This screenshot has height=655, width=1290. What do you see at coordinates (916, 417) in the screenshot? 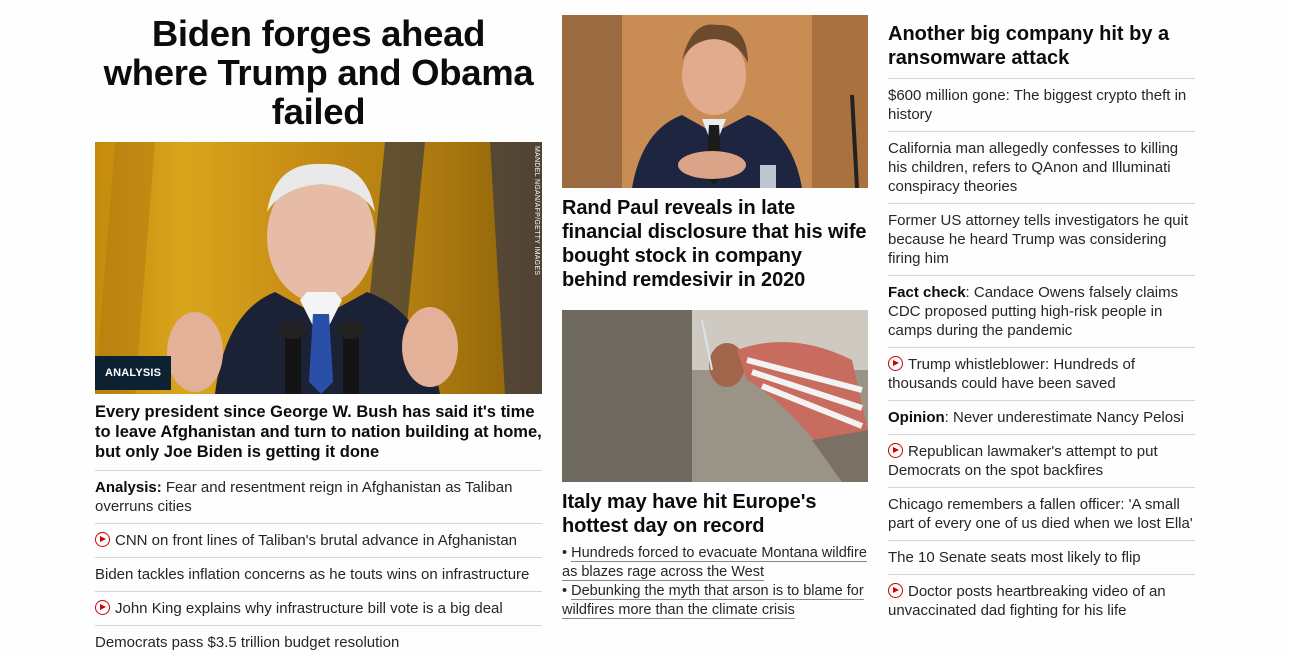
I see `item-prefix: Opinion` at bounding box center [916, 417].